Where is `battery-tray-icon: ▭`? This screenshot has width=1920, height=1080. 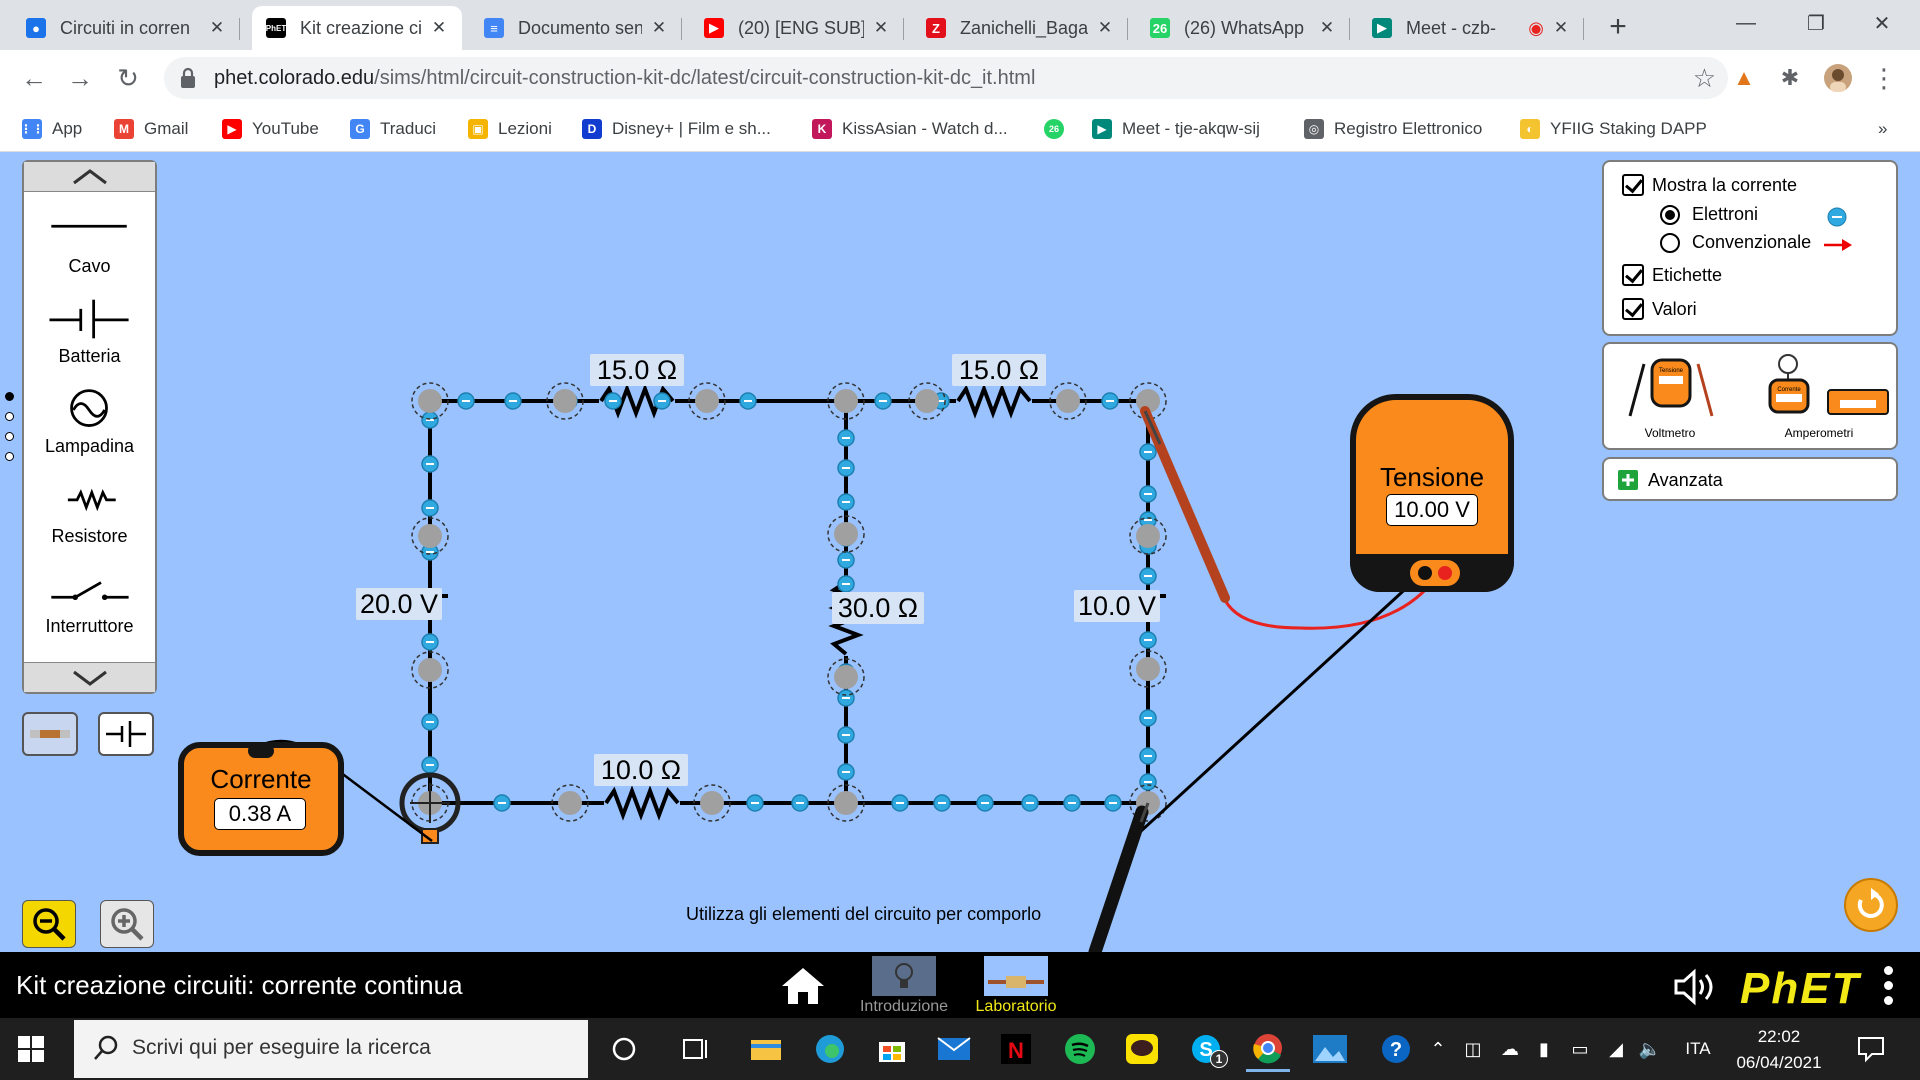
battery-tray-icon: ▭ is located at coordinates (1580, 1049).